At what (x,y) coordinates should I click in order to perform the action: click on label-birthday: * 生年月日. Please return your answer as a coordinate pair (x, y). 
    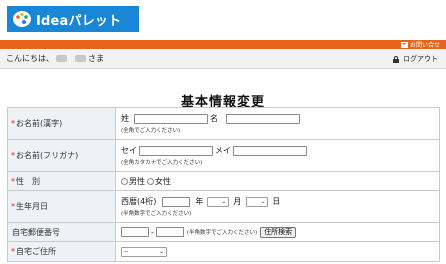
    Looking at the image, I should click on (62, 206).